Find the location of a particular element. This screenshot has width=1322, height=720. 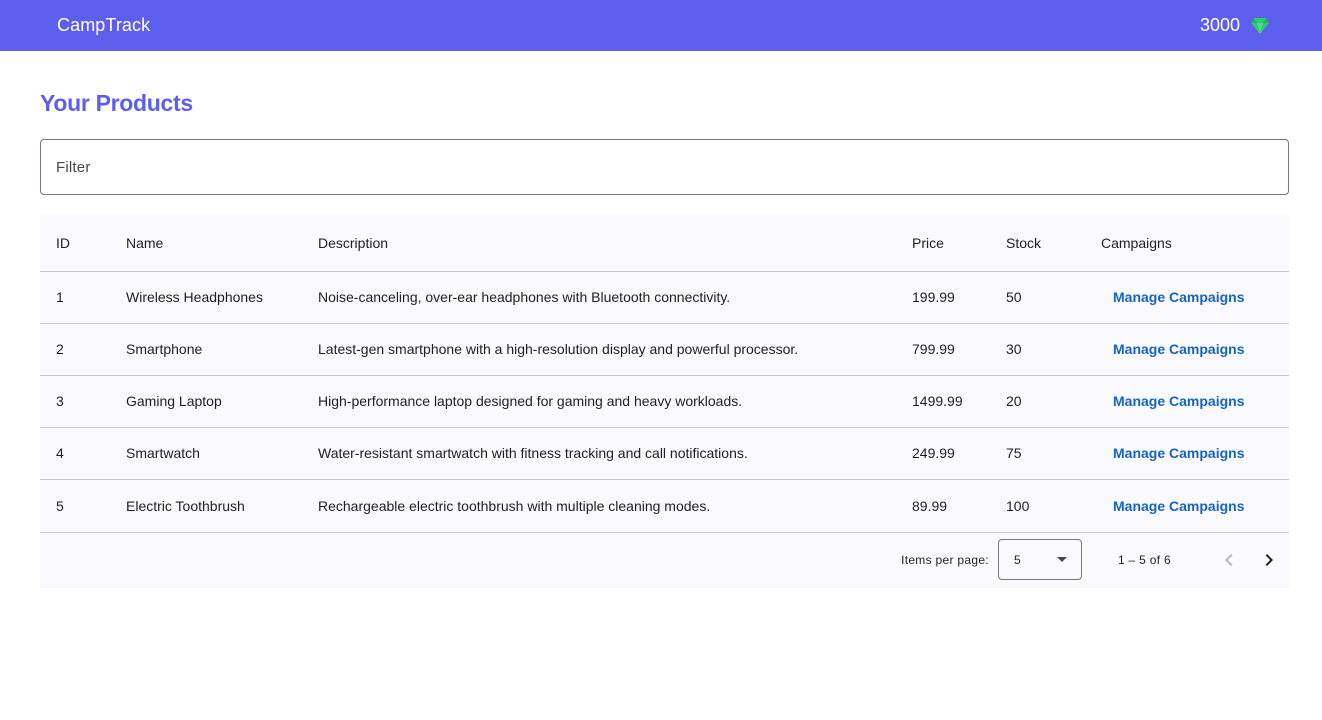

app-title: CampTrack is located at coordinates (103, 25).